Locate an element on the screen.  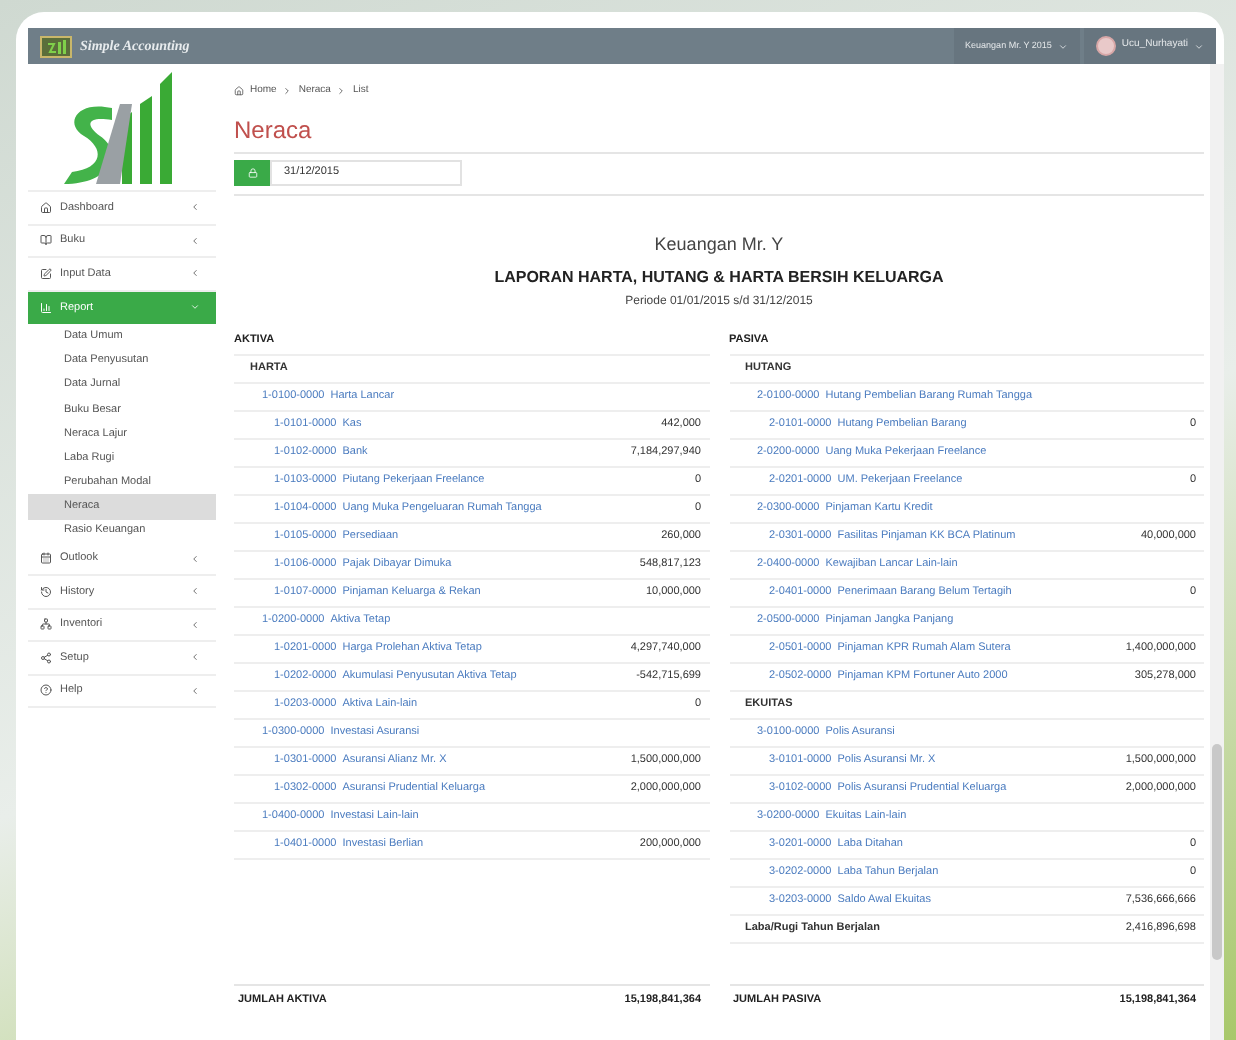
scrollbar-thumb is located at coordinates (1217, 852).